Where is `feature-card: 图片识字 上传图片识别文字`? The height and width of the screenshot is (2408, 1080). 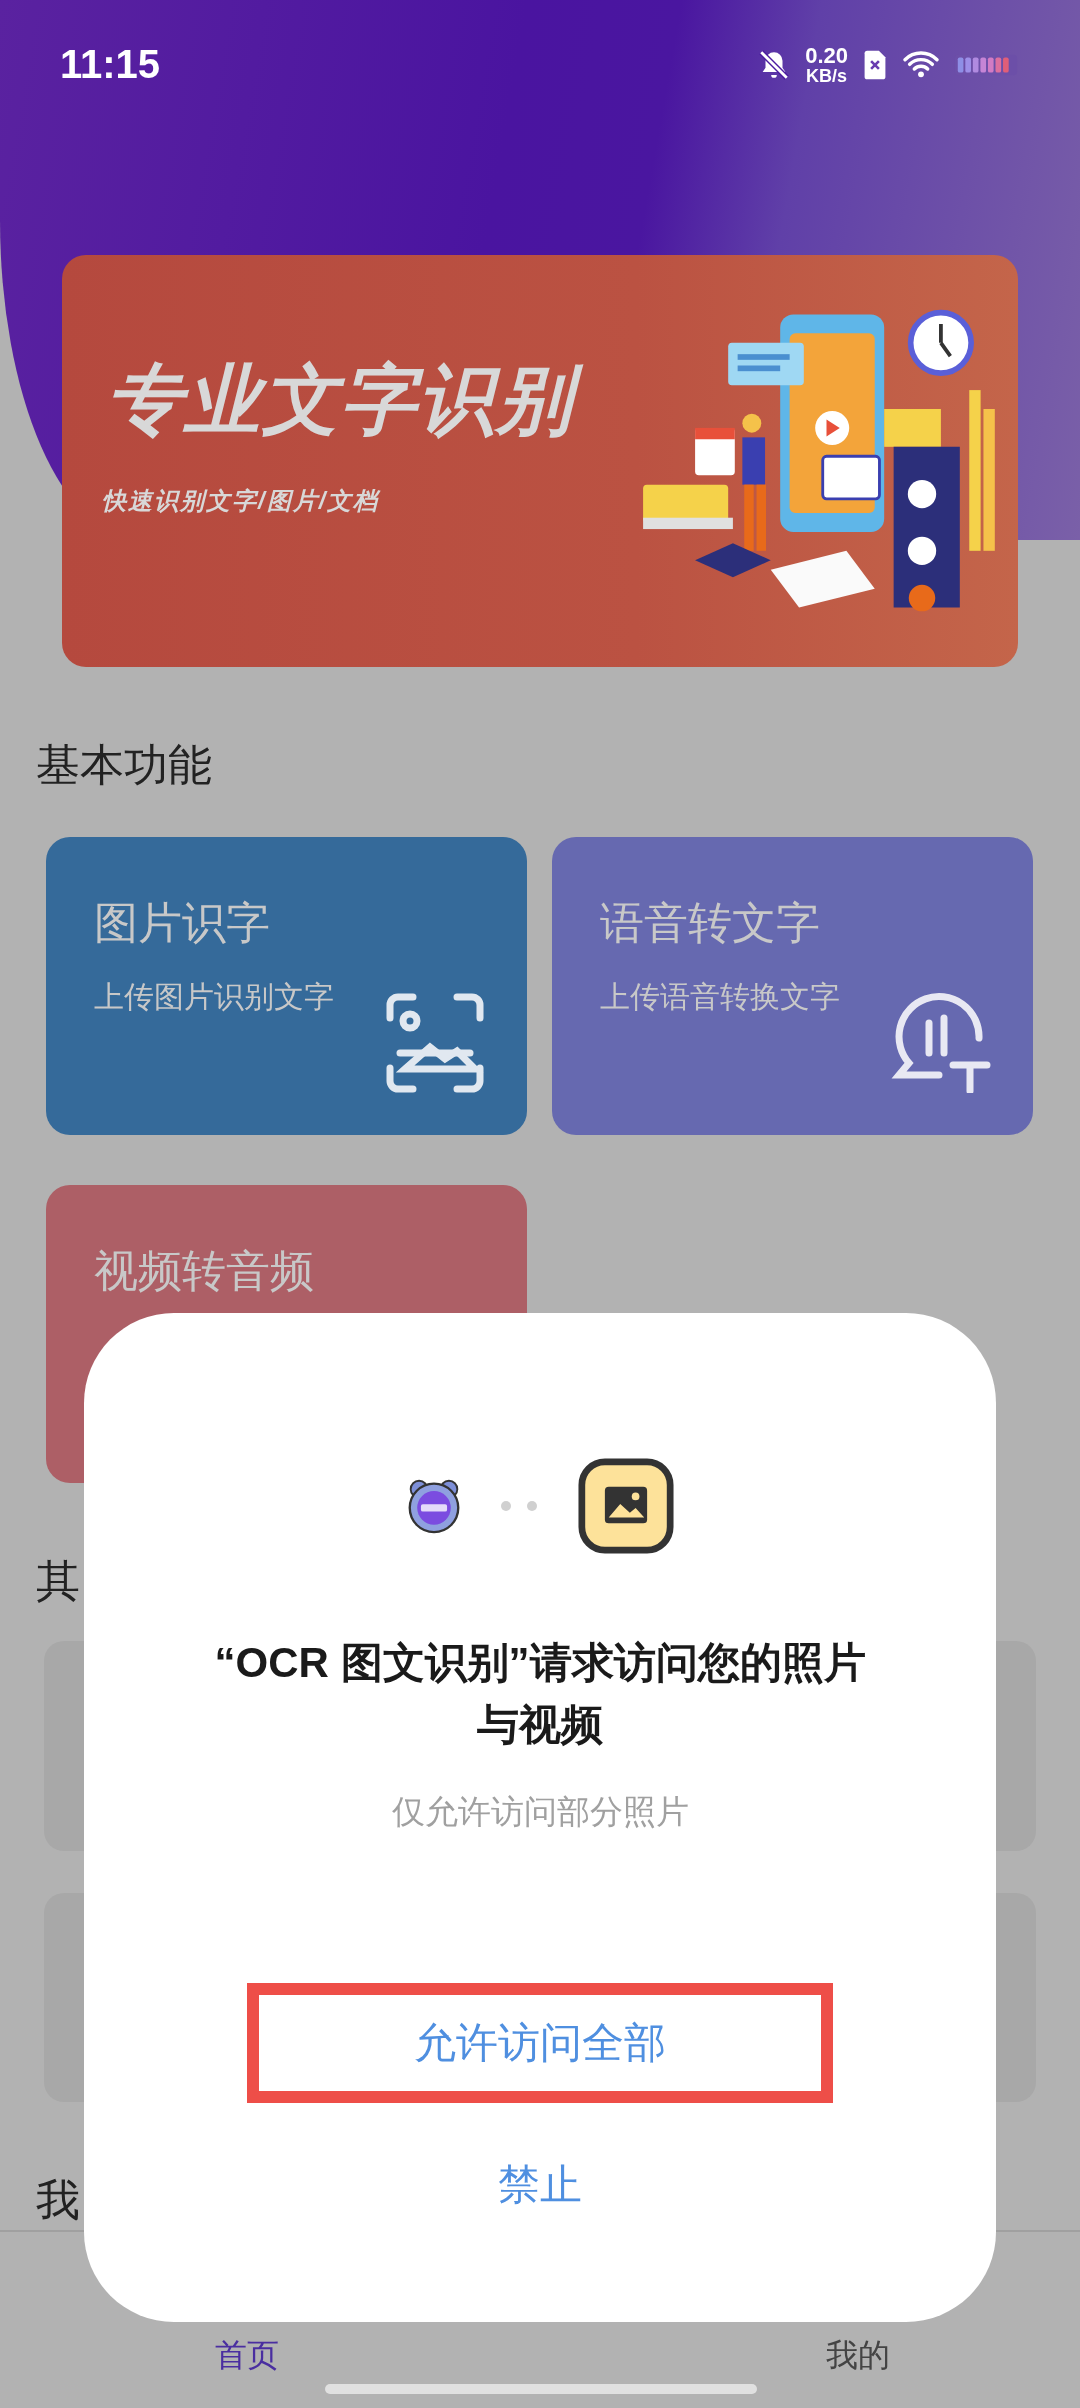 feature-card: 图片识字 上传图片识别文字 is located at coordinates (286, 986).